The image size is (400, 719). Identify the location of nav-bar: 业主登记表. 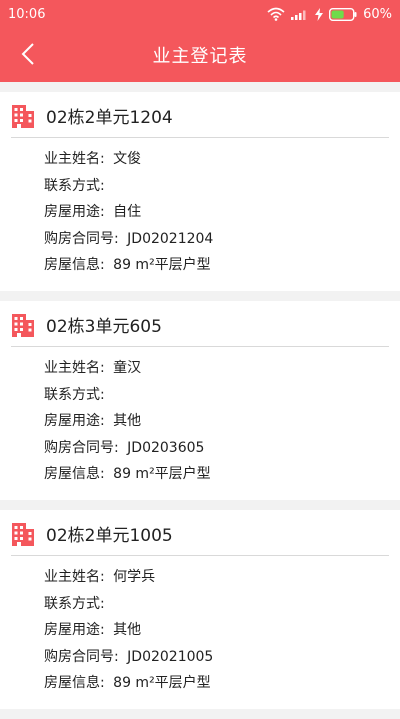
(200, 55).